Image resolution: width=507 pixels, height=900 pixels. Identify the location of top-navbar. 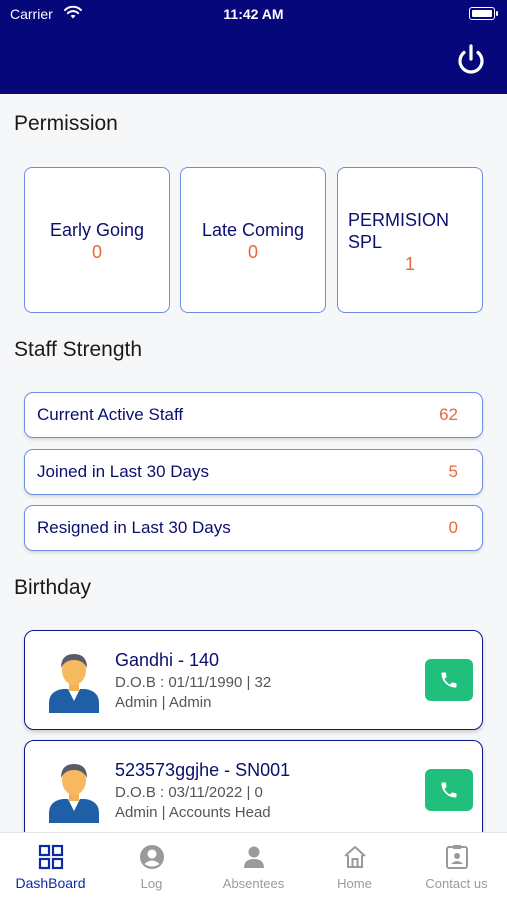
(253, 61).